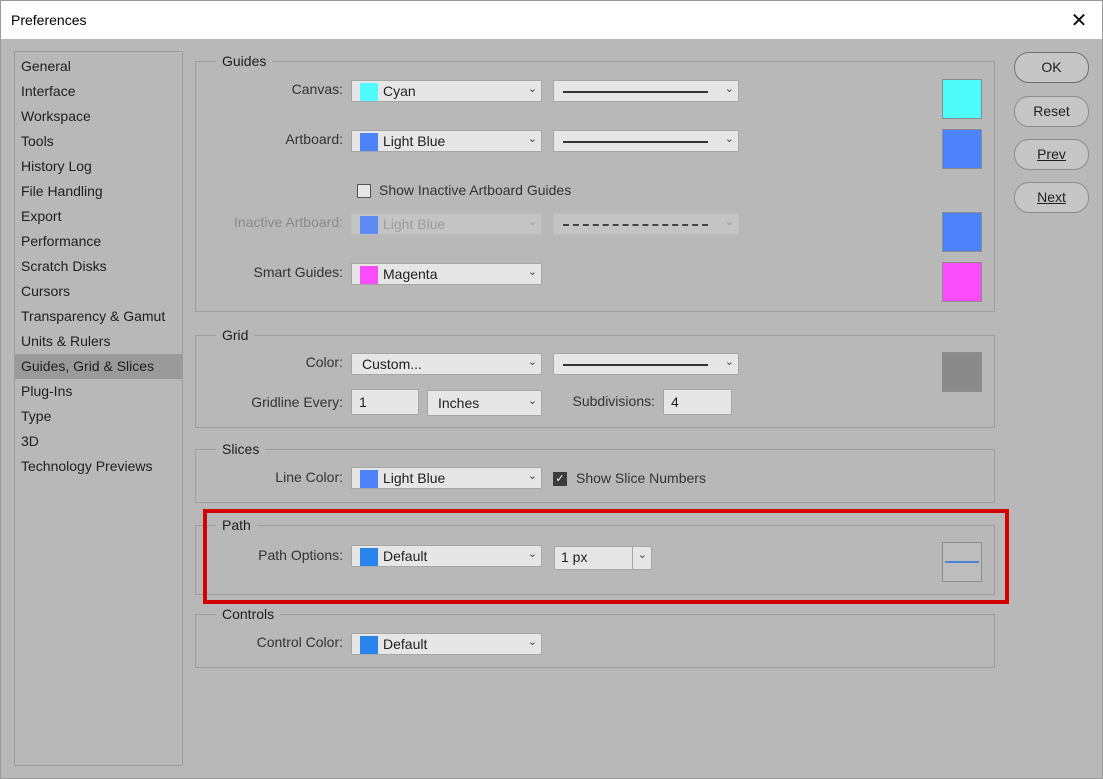  I want to click on path-preview-line, so click(962, 562).